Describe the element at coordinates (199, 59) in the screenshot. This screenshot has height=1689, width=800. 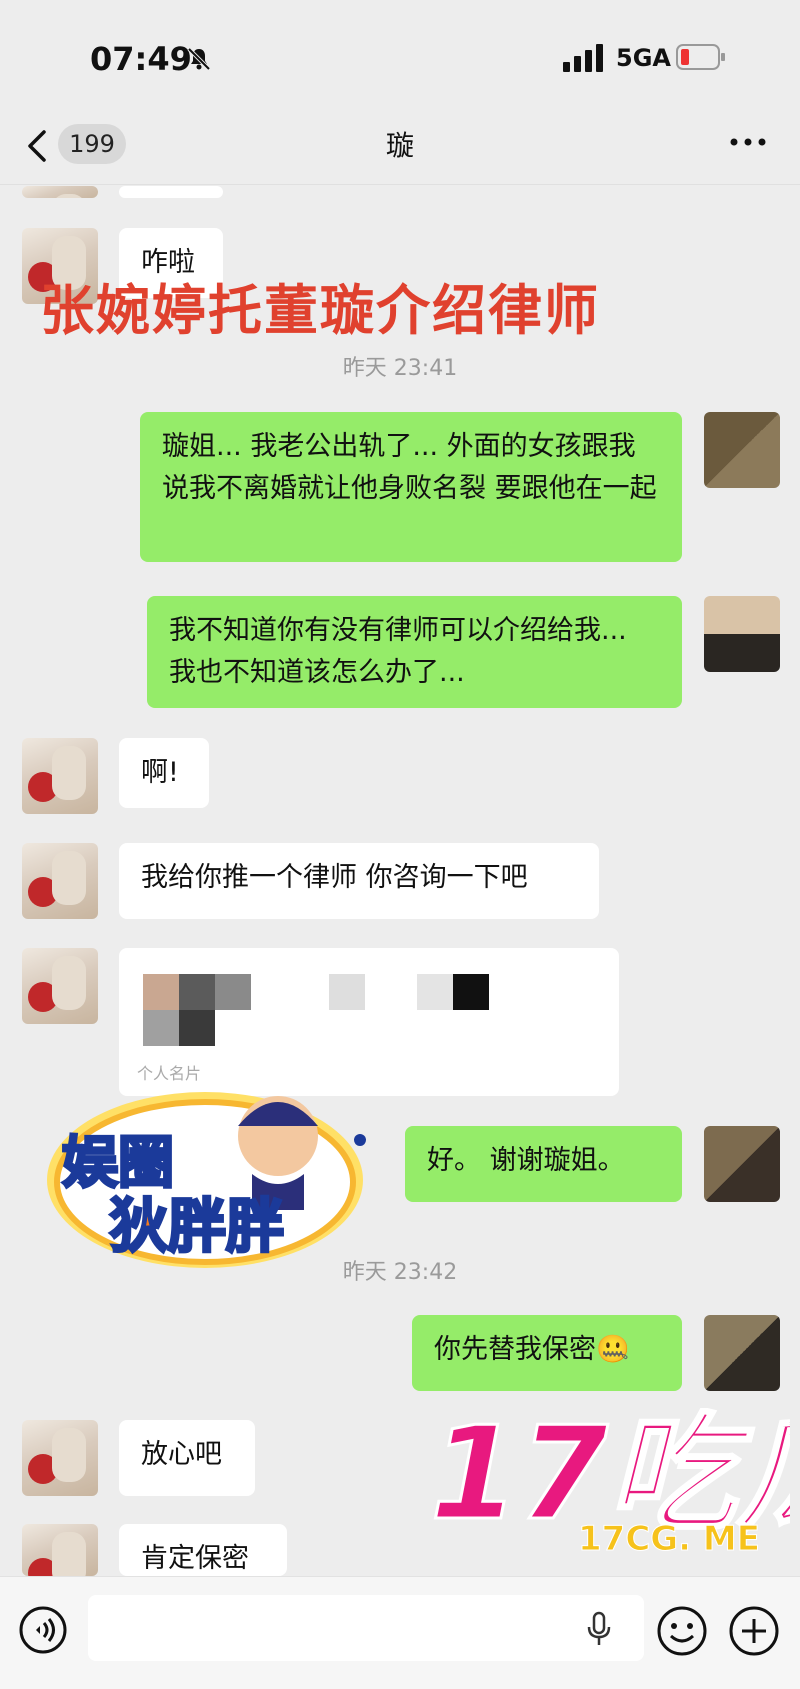
I see `mute-bell-icon` at that location.